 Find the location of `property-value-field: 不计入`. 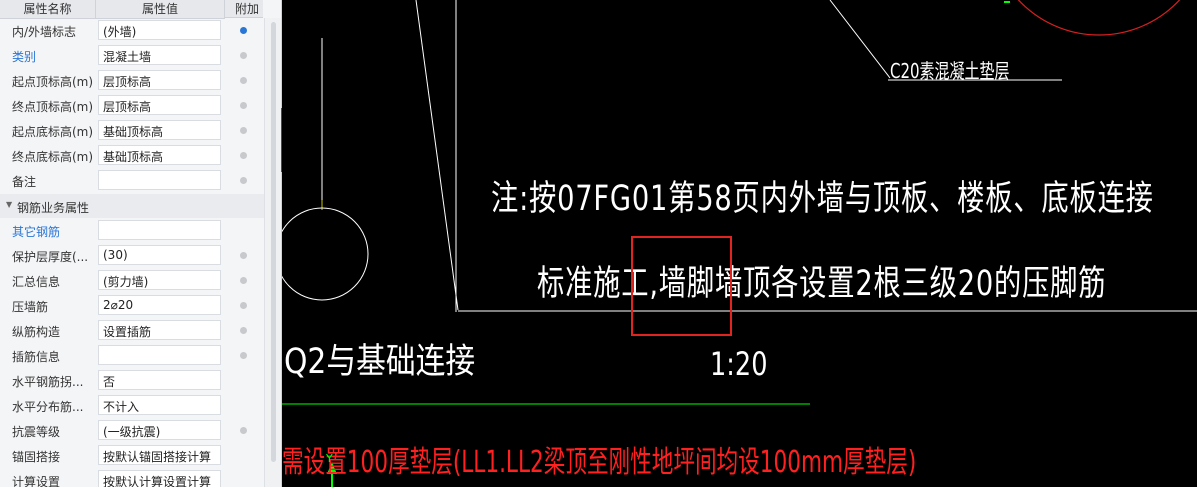

property-value-field: 不计入 is located at coordinates (159, 405).